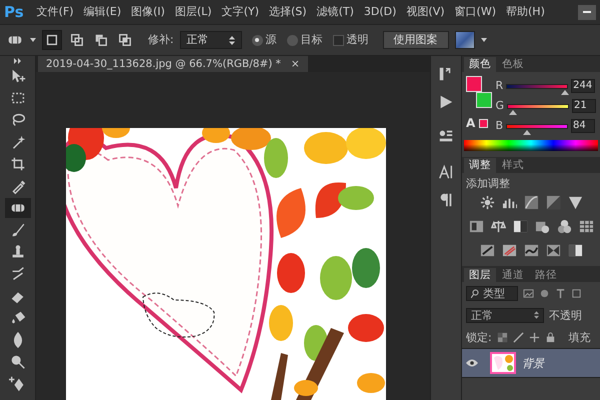 Image resolution: width=600 pixels, height=400 pixels. Describe the element at coordinates (480, 64) in the screenshot. I see `panel-tab: 颜色` at that location.